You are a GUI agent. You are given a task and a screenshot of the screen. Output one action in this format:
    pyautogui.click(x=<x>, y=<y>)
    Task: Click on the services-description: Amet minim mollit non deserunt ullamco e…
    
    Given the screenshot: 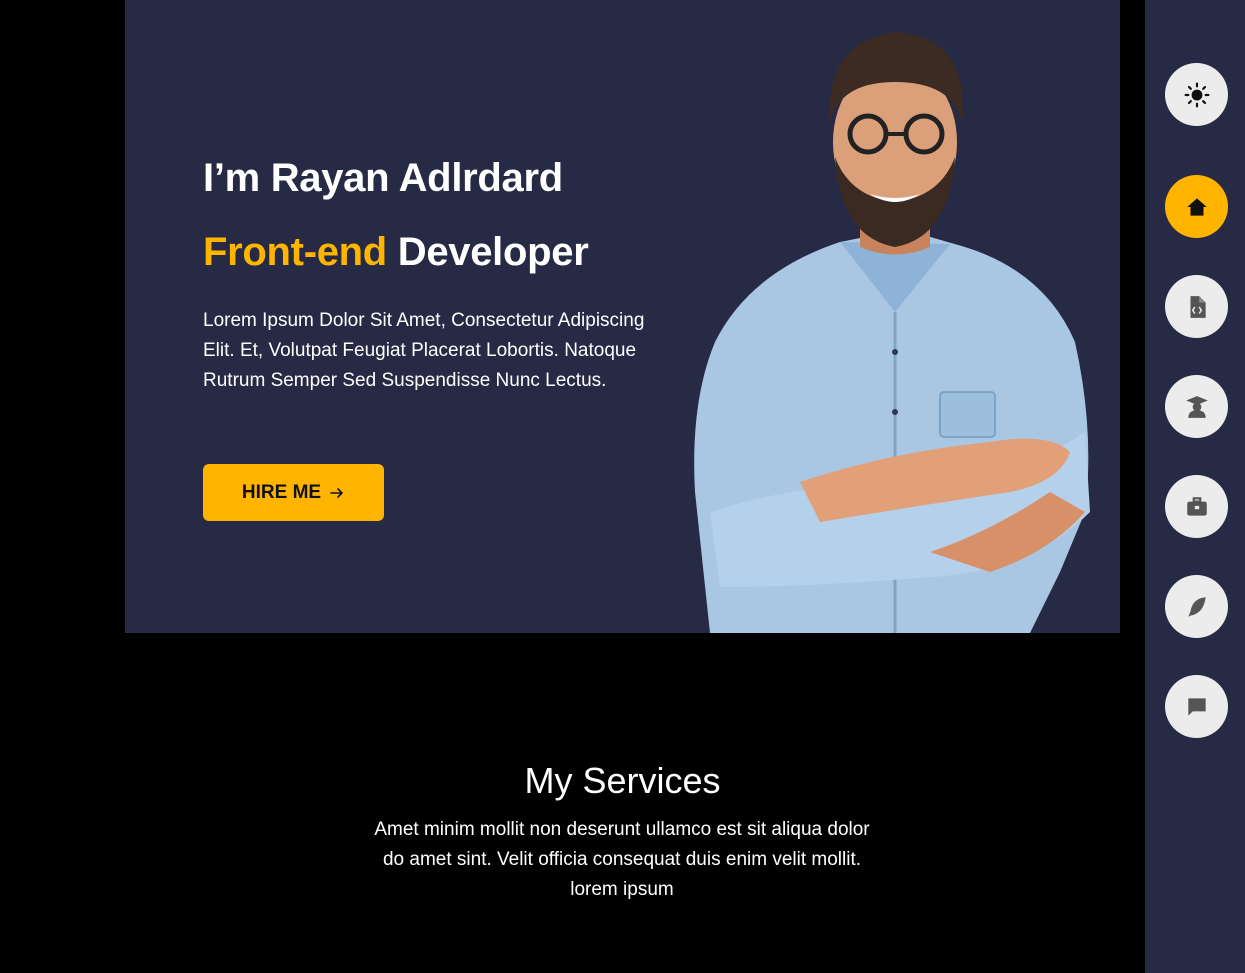 What is the action you would take?
    pyautogui.click(x=622, y=859)
    